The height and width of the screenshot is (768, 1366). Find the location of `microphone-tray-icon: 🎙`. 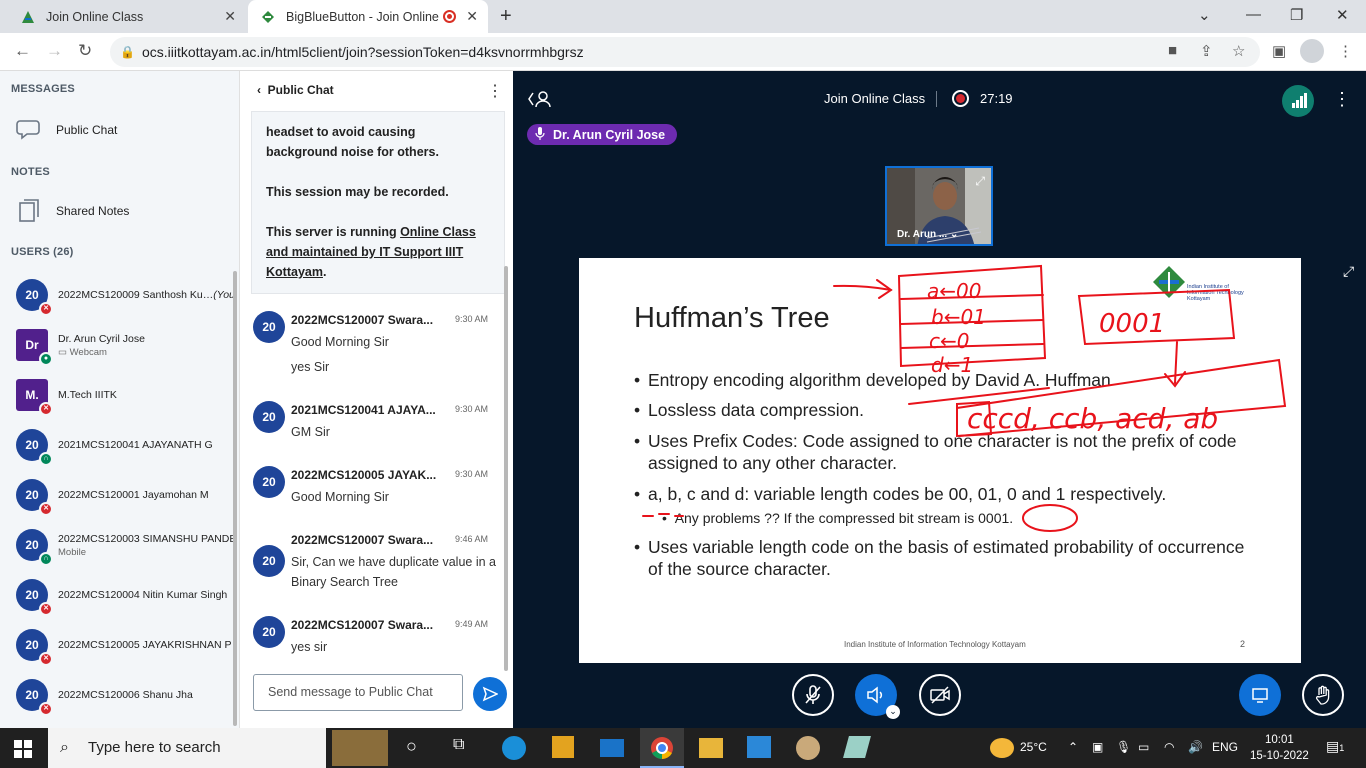

microphone-tray-icon: 🎙 is located at coordinates (1123, 747).